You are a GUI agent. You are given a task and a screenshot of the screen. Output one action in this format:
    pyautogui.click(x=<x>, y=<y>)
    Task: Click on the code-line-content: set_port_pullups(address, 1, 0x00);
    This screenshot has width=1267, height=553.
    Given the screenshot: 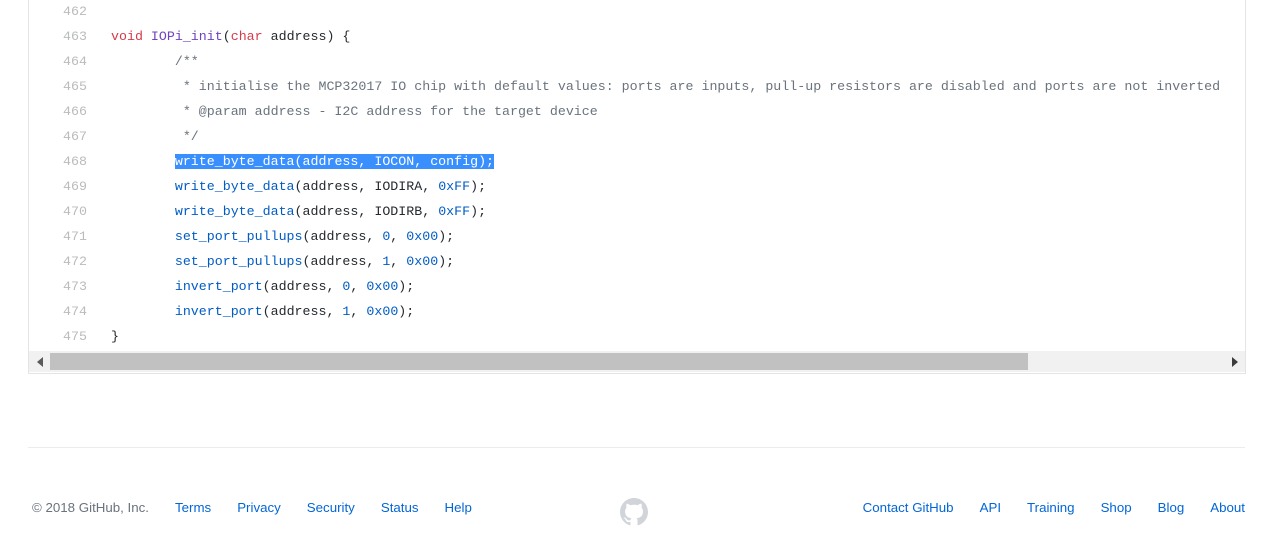 What is the action you would take?
    pyautogui.click(x=671, y=261)
    